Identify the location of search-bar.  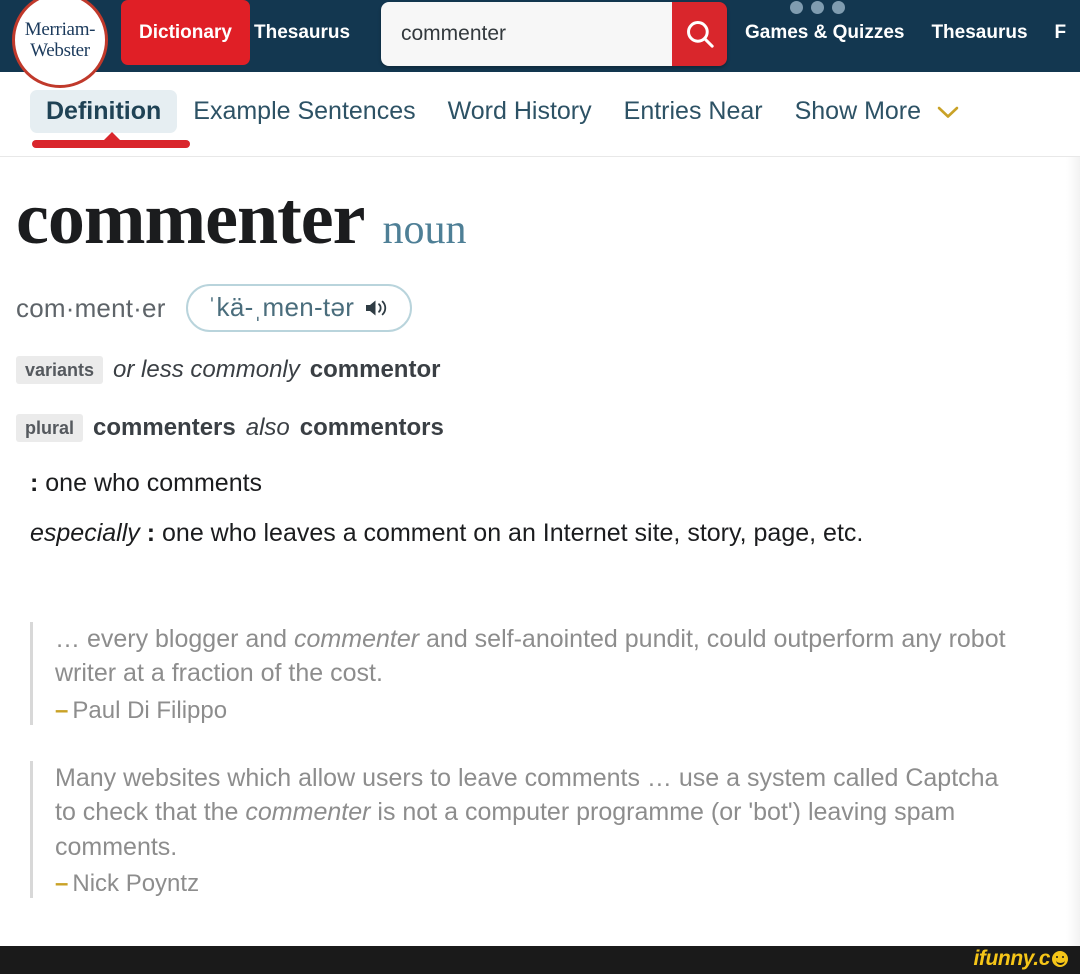
(554, 34).